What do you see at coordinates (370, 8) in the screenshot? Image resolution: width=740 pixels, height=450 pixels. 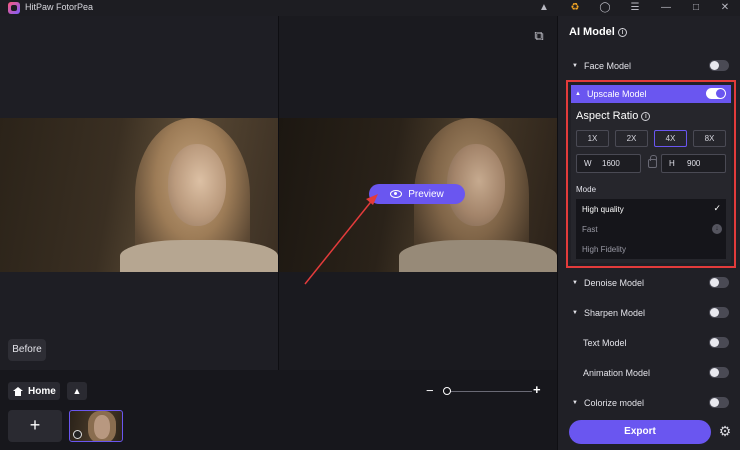 I see `title-bar: HitPaw FotorPea ▲ ♻ ◯ ☰ — □ ✕` at bounding box center [370, 8].